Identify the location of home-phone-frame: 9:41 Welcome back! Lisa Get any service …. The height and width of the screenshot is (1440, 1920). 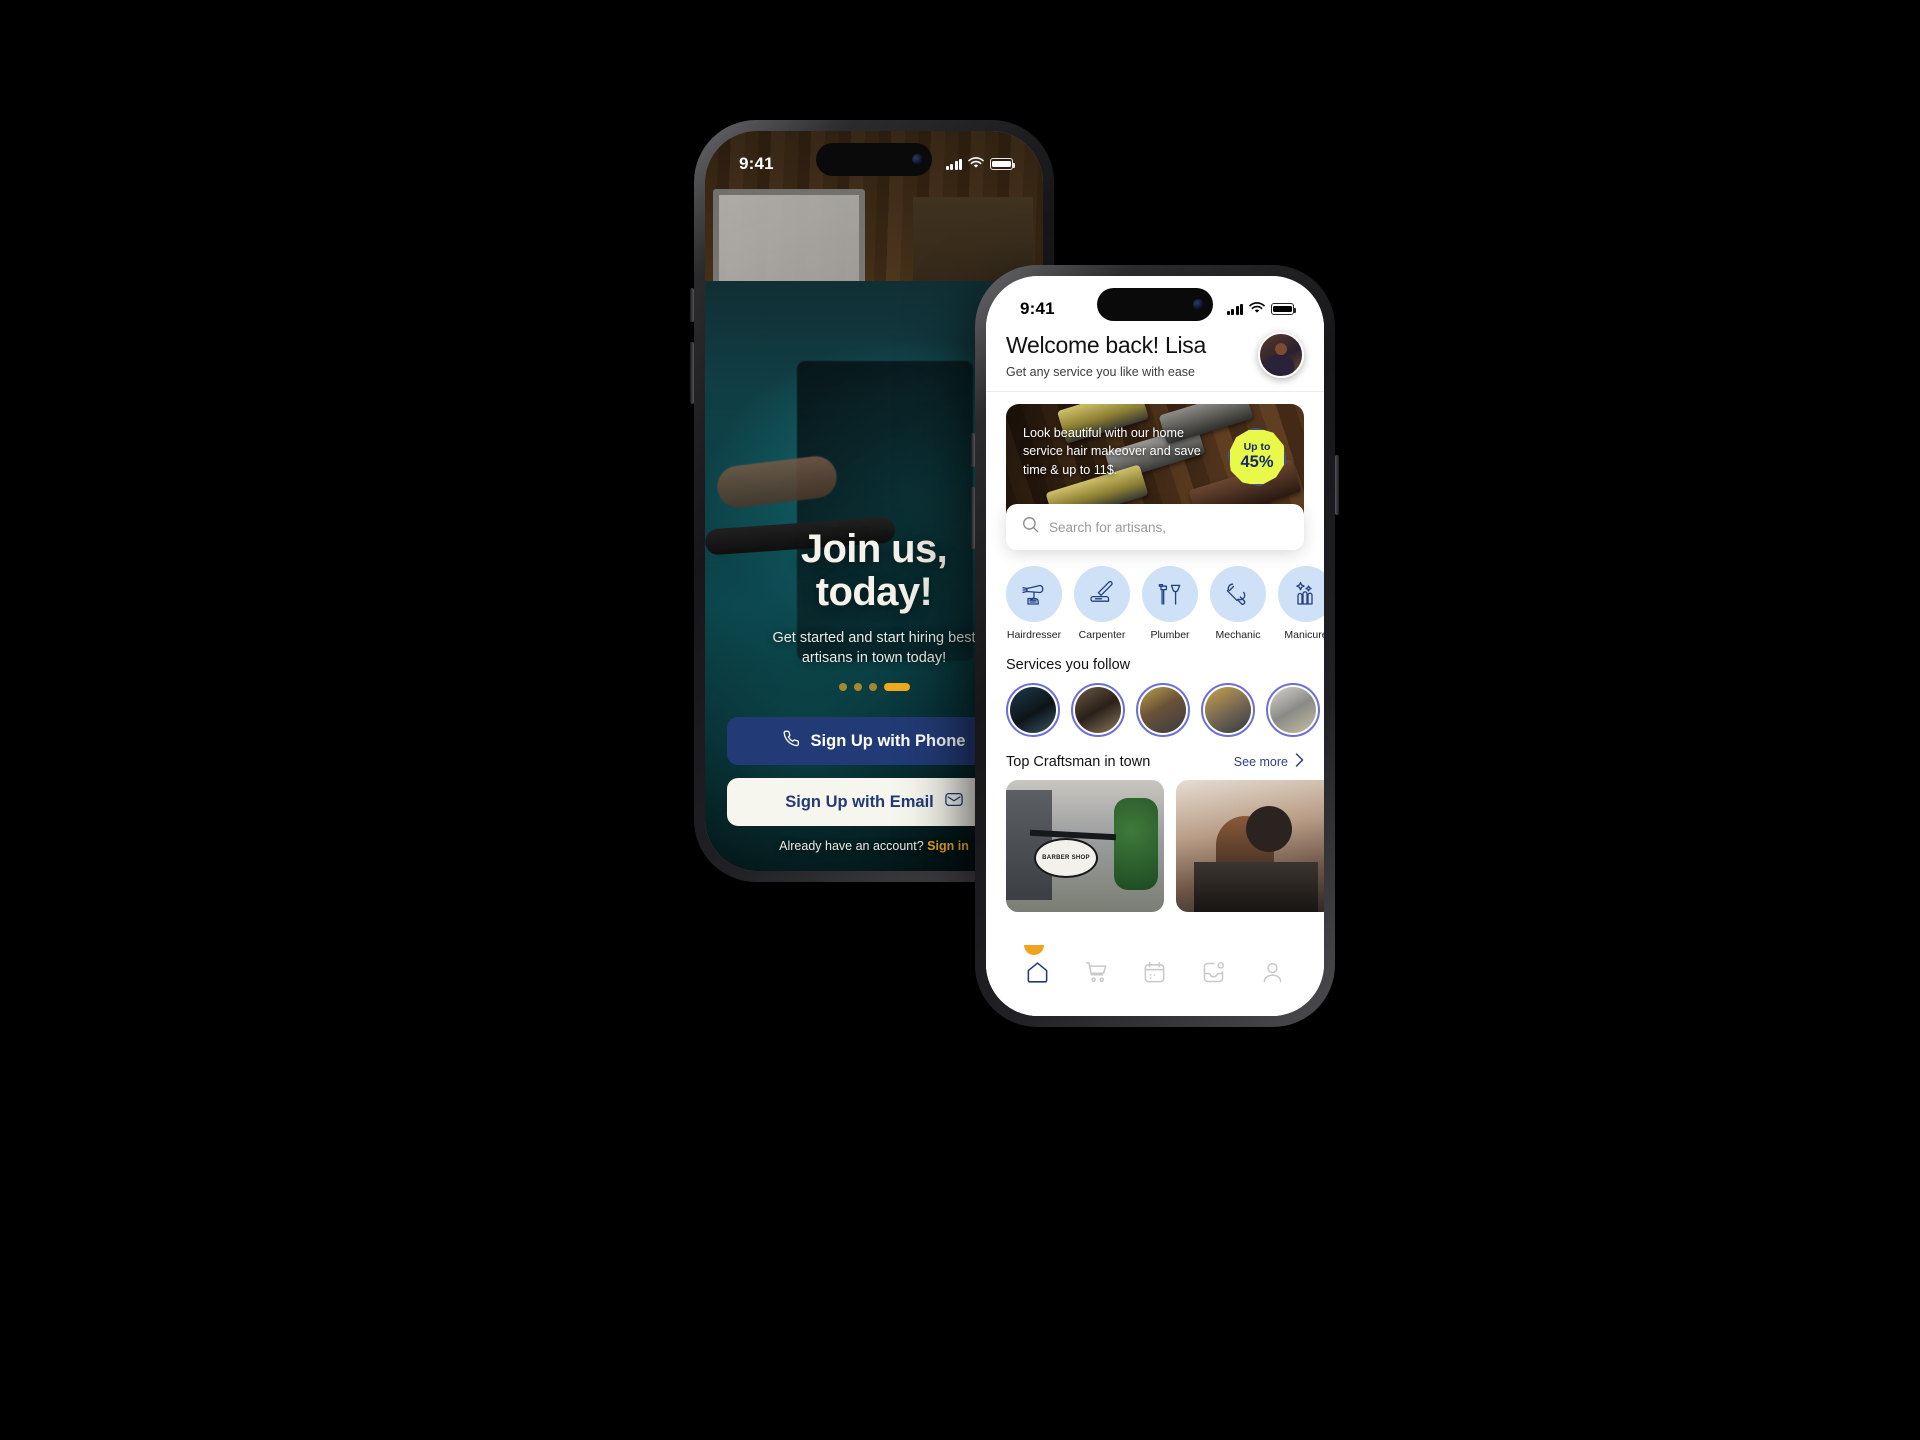
(1155, 646).